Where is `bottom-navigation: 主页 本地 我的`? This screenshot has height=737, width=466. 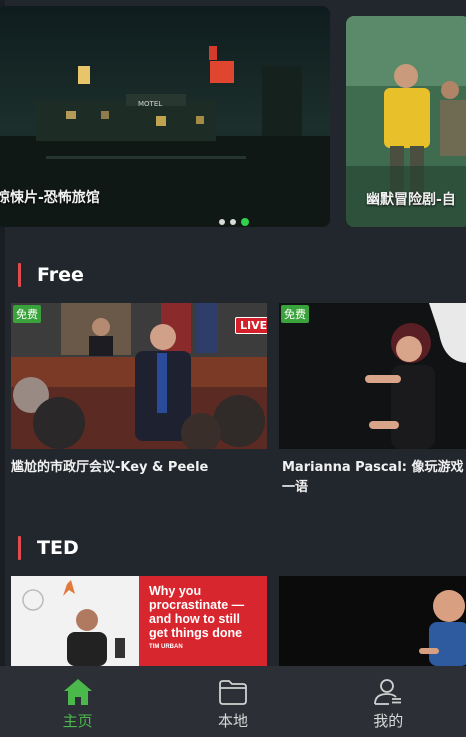
bottom-navigation: 主页 本地 我的 is located at coordinates (233, 701).